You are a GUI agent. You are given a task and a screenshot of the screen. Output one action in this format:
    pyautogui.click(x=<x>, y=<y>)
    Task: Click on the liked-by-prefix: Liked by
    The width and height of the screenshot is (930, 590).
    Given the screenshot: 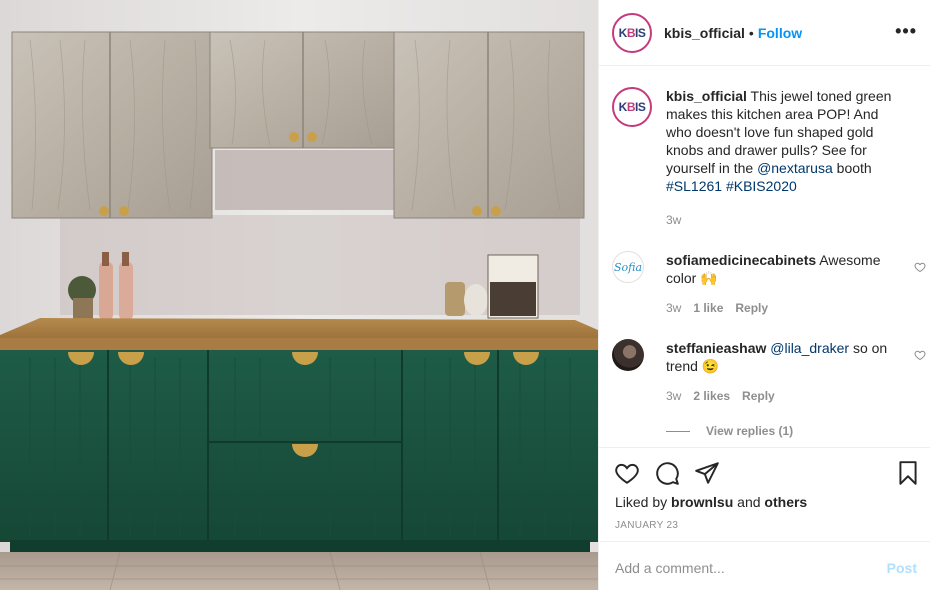 What is the action you would take?
    pyautogui.click(x=643, y=502)
    